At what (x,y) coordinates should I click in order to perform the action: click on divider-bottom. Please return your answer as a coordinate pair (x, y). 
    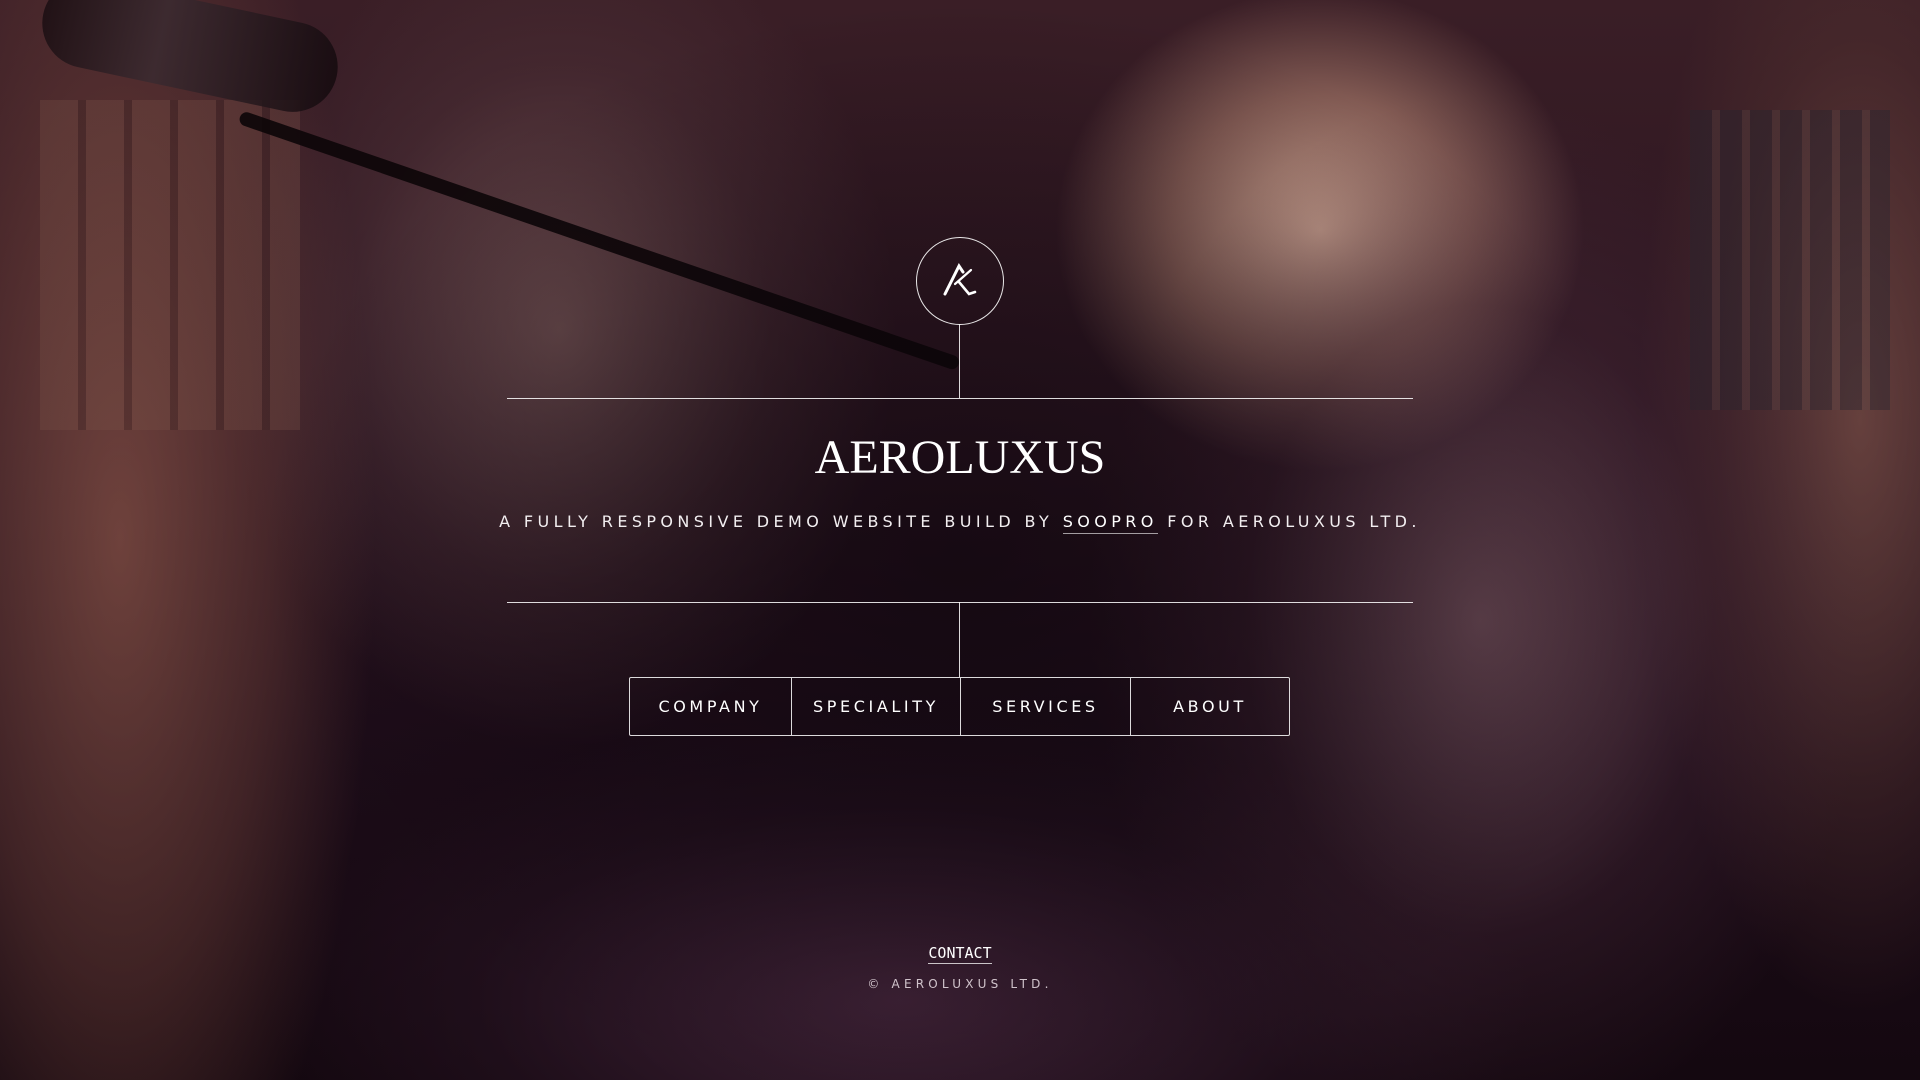
    Looking at the image, I should click on (960, 602).